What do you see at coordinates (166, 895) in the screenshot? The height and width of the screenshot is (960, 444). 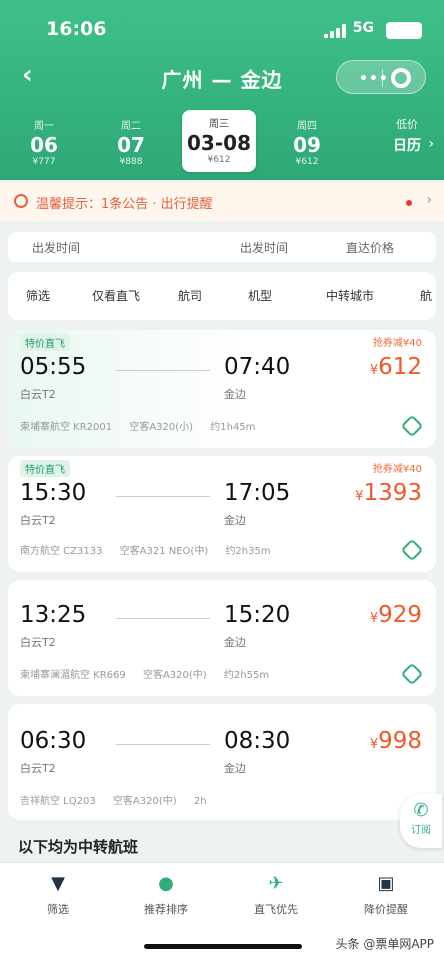 I see `tab-sort: ● 推荐排序` at bounding box center [166, 895].